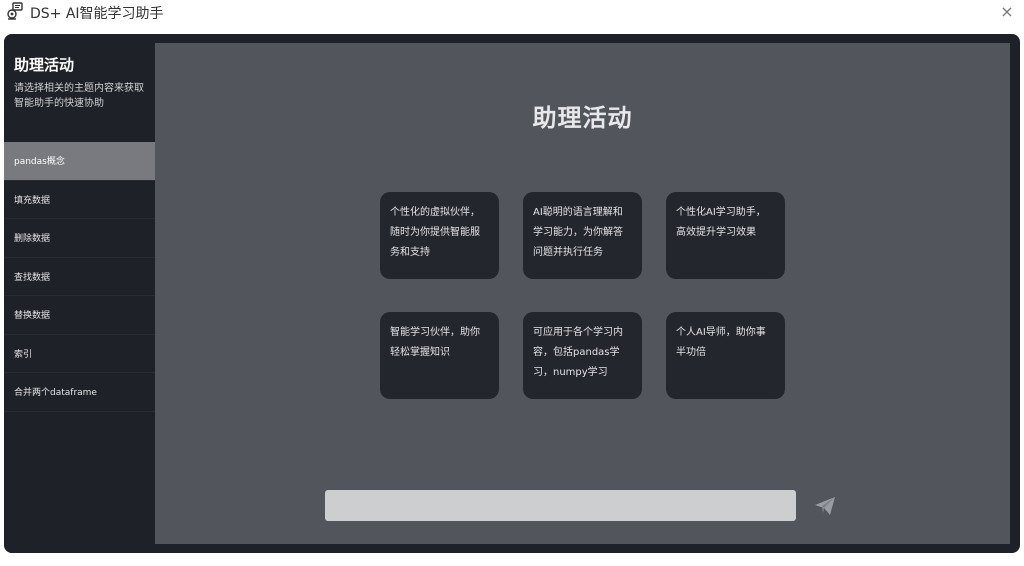  Describe the element at coordinates (79, 238) in the screenshot. I see `sidebar-item-delete-data: 删除数据` at that location.